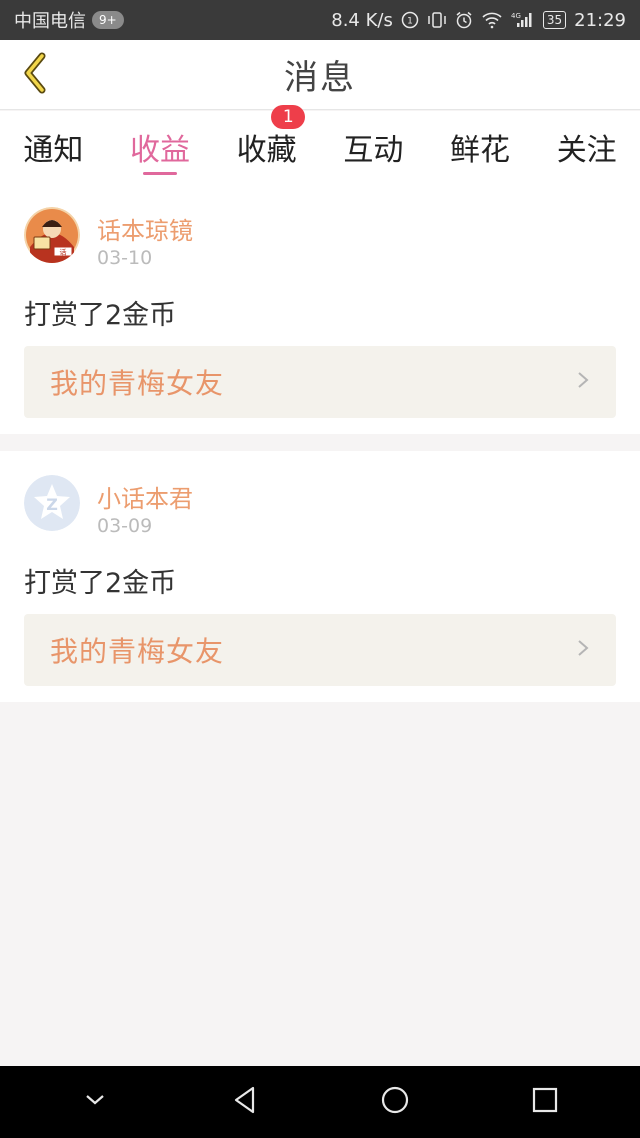 This screenshot has width=640, height=1138. I want to click on chevron-left-icon, so click(35, 75).